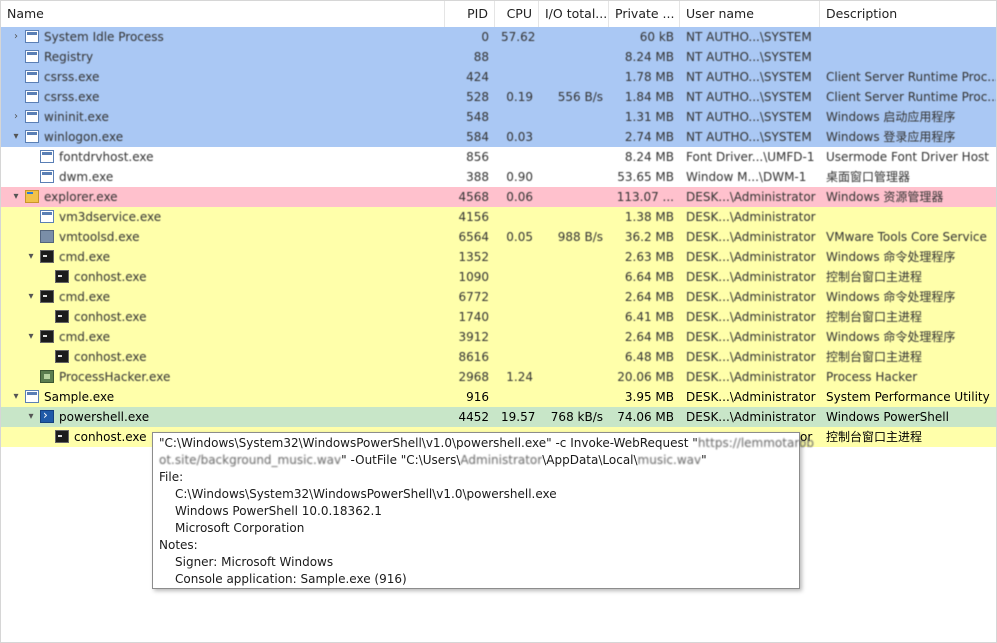  I want to click on process-priv: 20.06 MB, so click(645, 377).